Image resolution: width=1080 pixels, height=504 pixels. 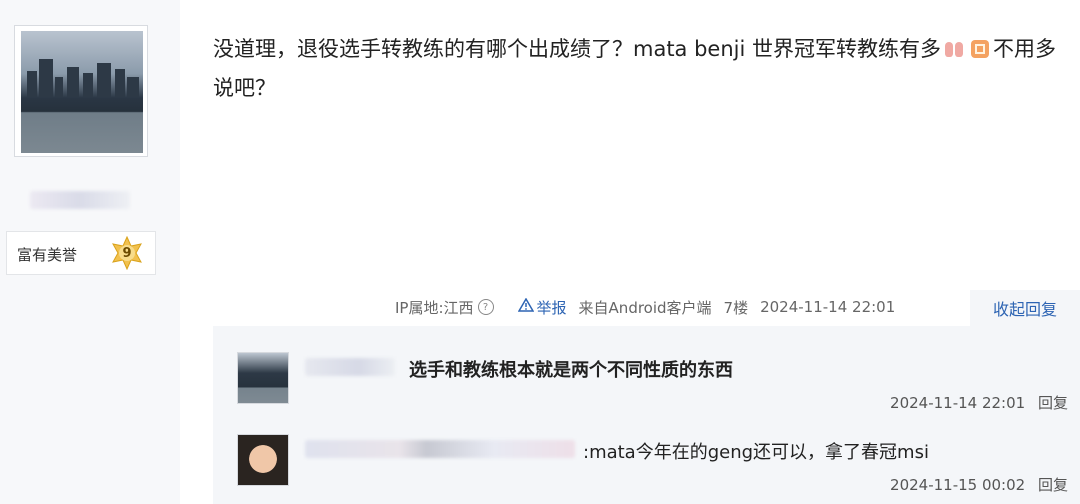 I want to click on lungs-emoji-icon, so click(x=954, y=49).